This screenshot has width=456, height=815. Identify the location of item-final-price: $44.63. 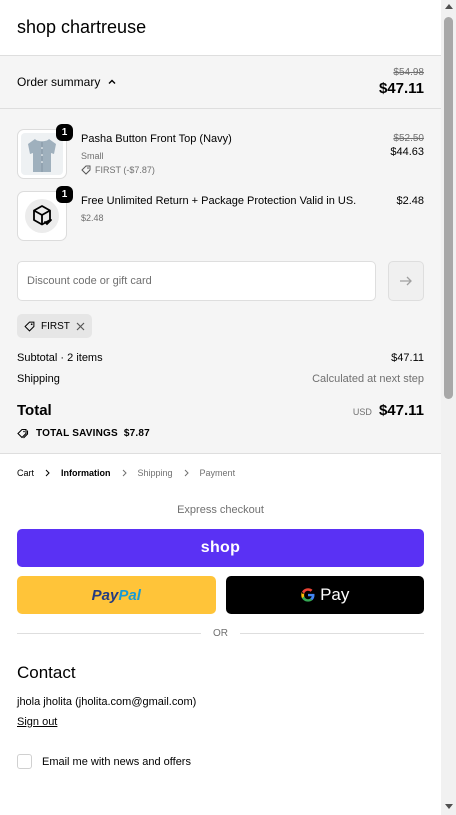
(407, 152).